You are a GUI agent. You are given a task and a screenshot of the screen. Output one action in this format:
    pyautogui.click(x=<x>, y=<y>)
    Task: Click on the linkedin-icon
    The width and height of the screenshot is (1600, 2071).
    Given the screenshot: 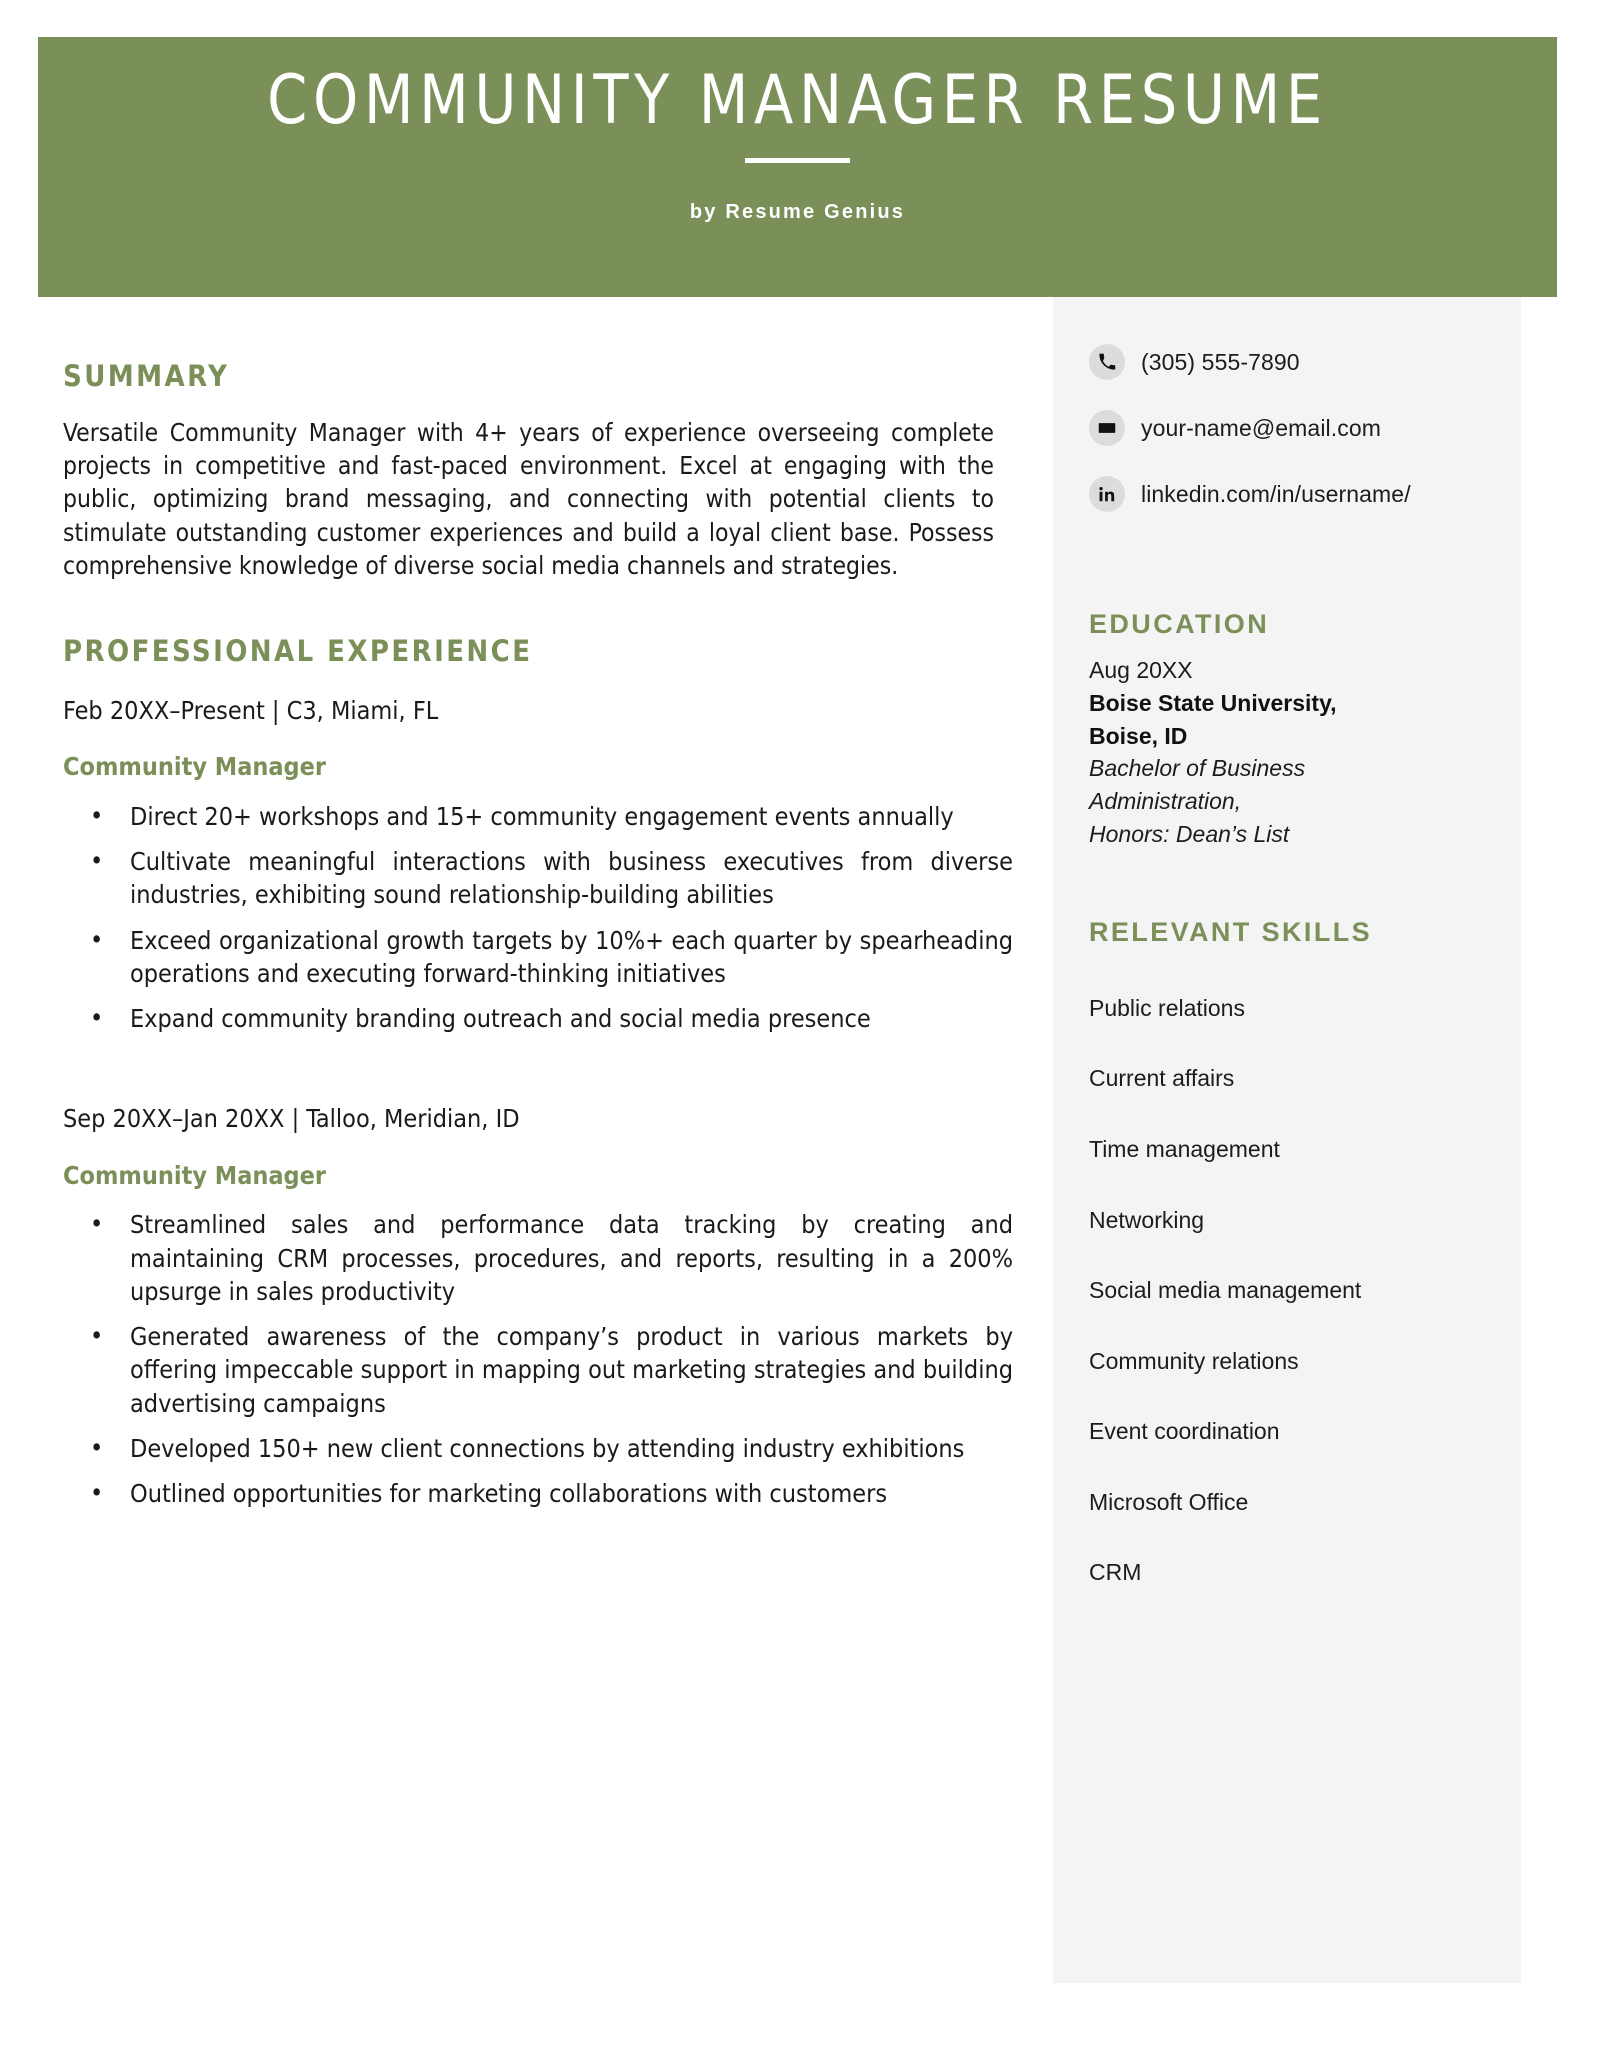 What is the action you would take?
    pyautogui.click(x=1107, y=494)
    